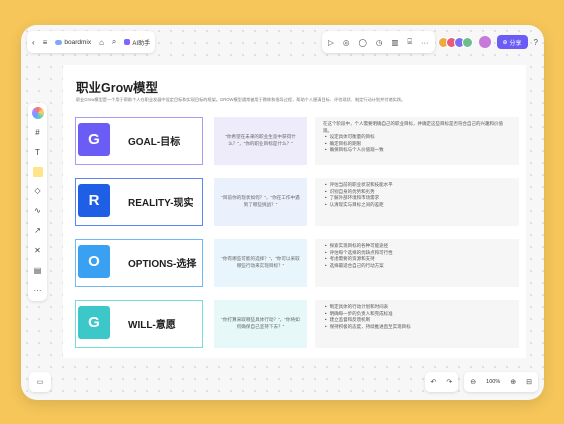 The width and height of the screenshot is (564, 424). I want to click on search-icon: ⌕, so click(114, 42).